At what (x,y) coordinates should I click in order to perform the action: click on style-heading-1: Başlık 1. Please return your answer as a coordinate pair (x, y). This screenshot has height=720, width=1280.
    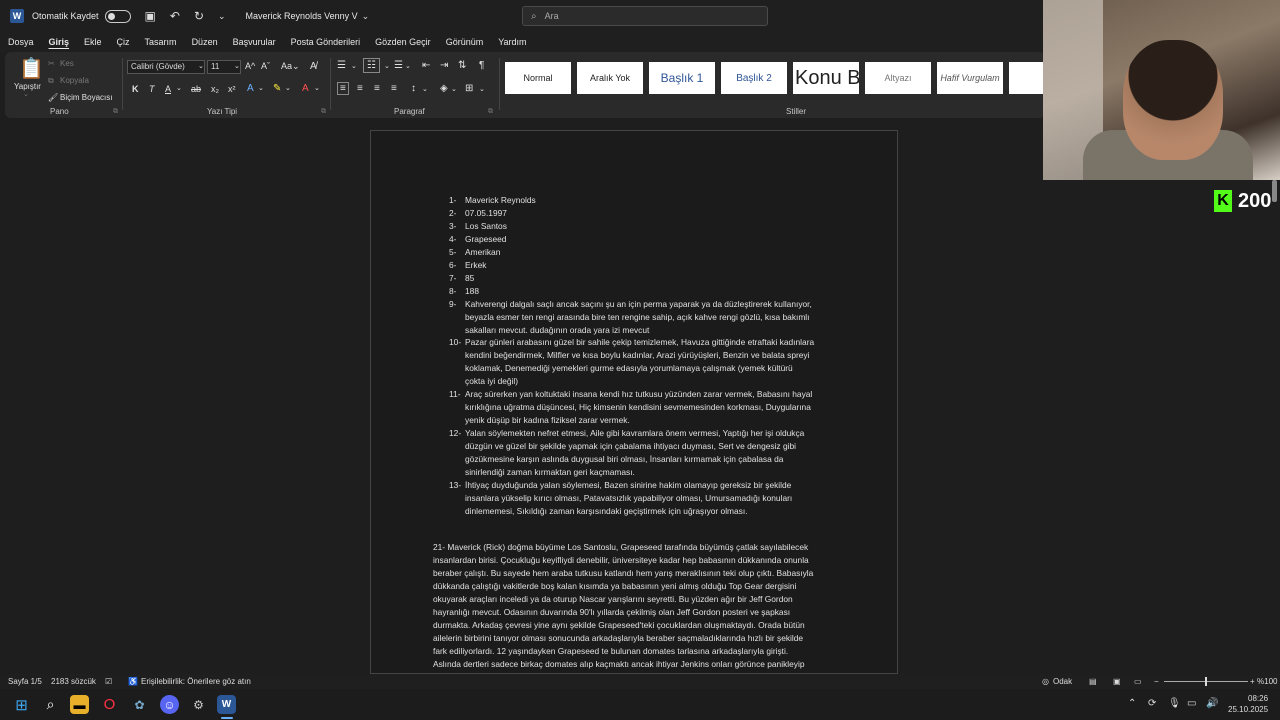
    Looking at the image, I should click on (682, 78).